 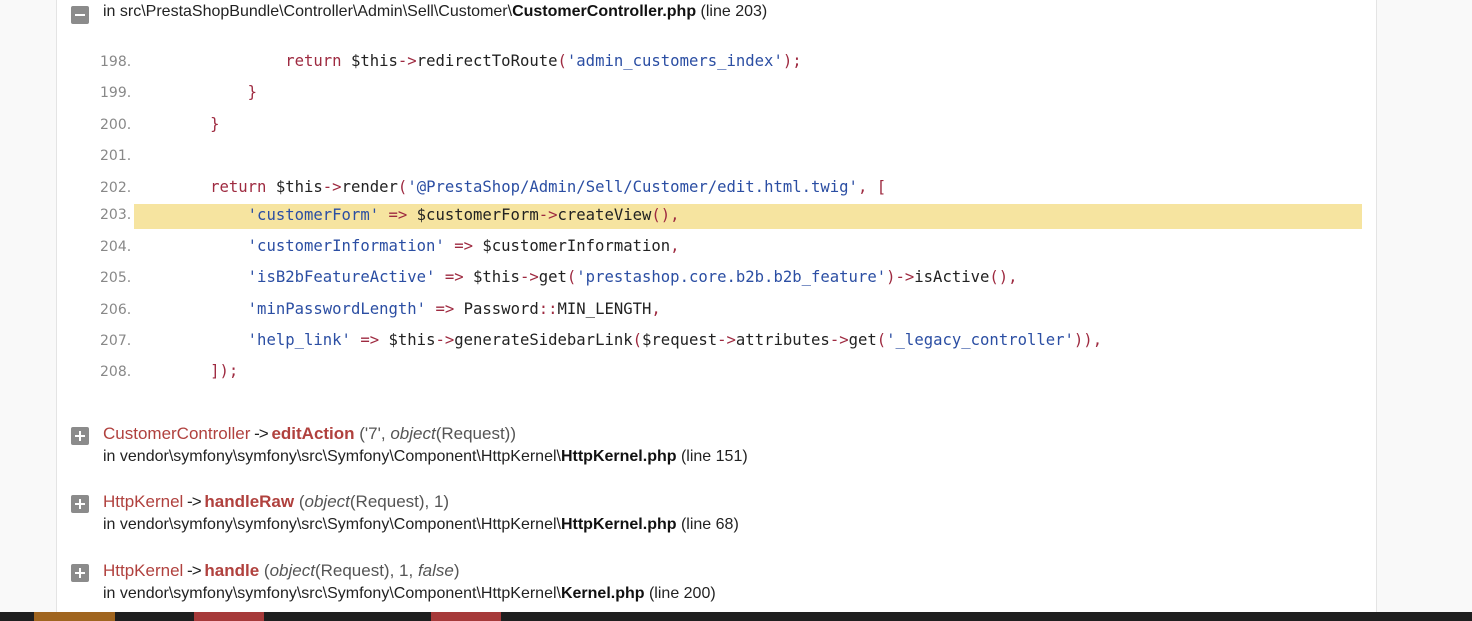 What do you see at coordinates (707, 524) in the screenshot?
I see `line-info: (line 68)` at bounding box center [707, 524].